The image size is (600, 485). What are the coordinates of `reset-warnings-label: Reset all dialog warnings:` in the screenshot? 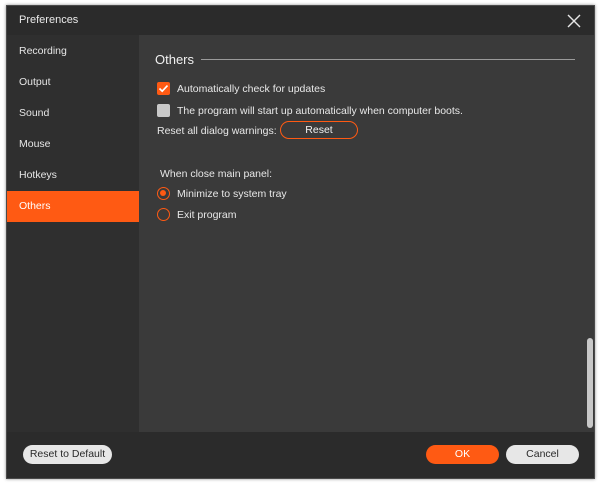 It's located at (217, 131).